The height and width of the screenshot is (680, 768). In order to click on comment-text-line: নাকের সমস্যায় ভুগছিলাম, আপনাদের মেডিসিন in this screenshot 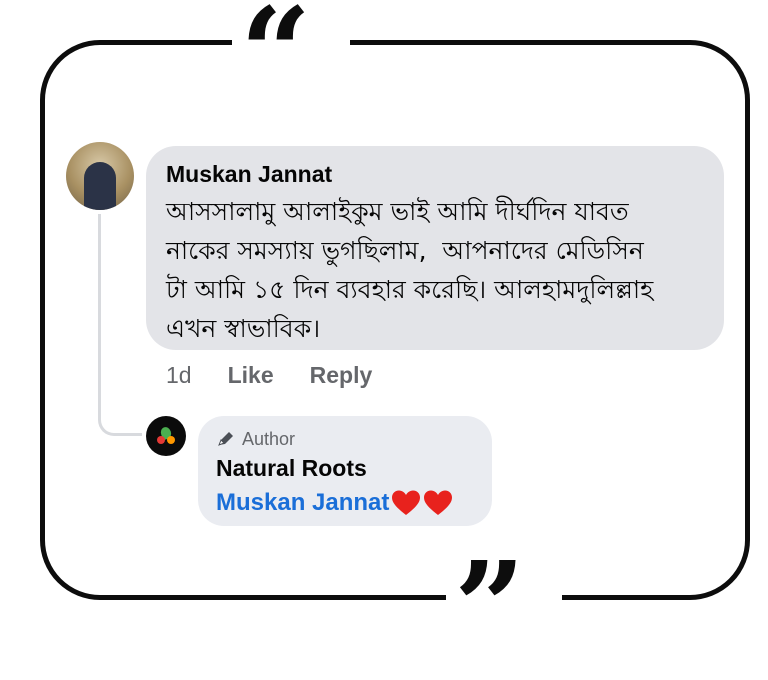, I will do `click(405, 250)`.